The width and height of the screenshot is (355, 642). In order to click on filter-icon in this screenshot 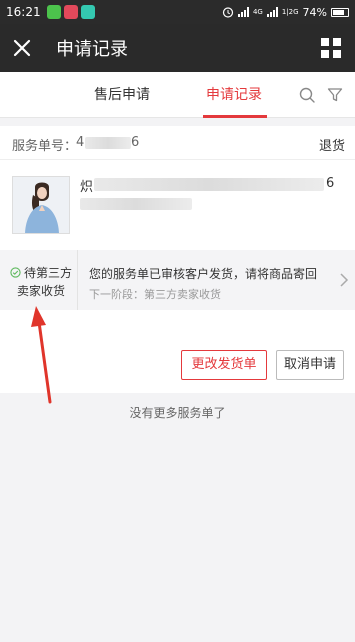, I will do `click(335, 95)`.